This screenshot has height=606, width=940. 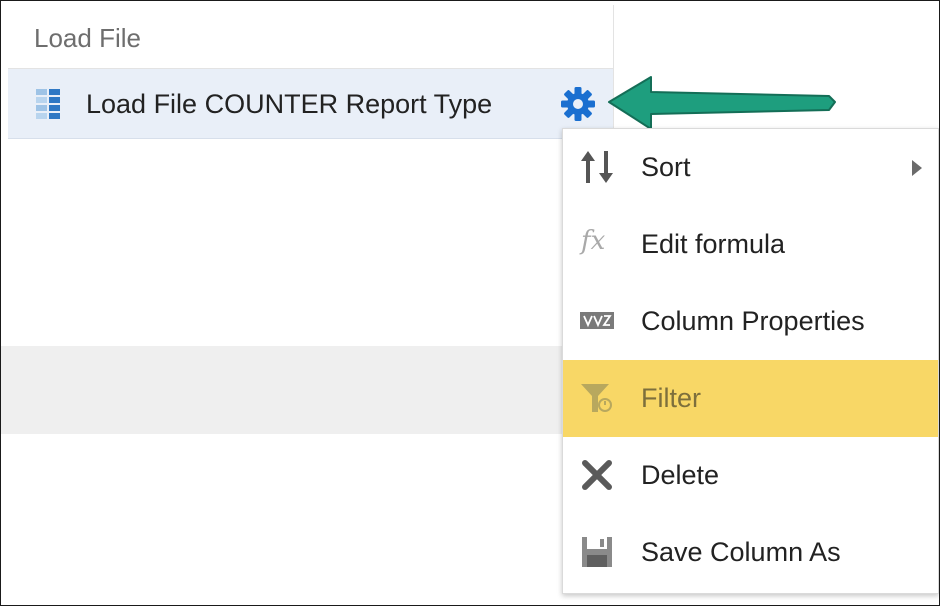 I want to click on submenu-arrow-icon, so click(x=917, y=168).